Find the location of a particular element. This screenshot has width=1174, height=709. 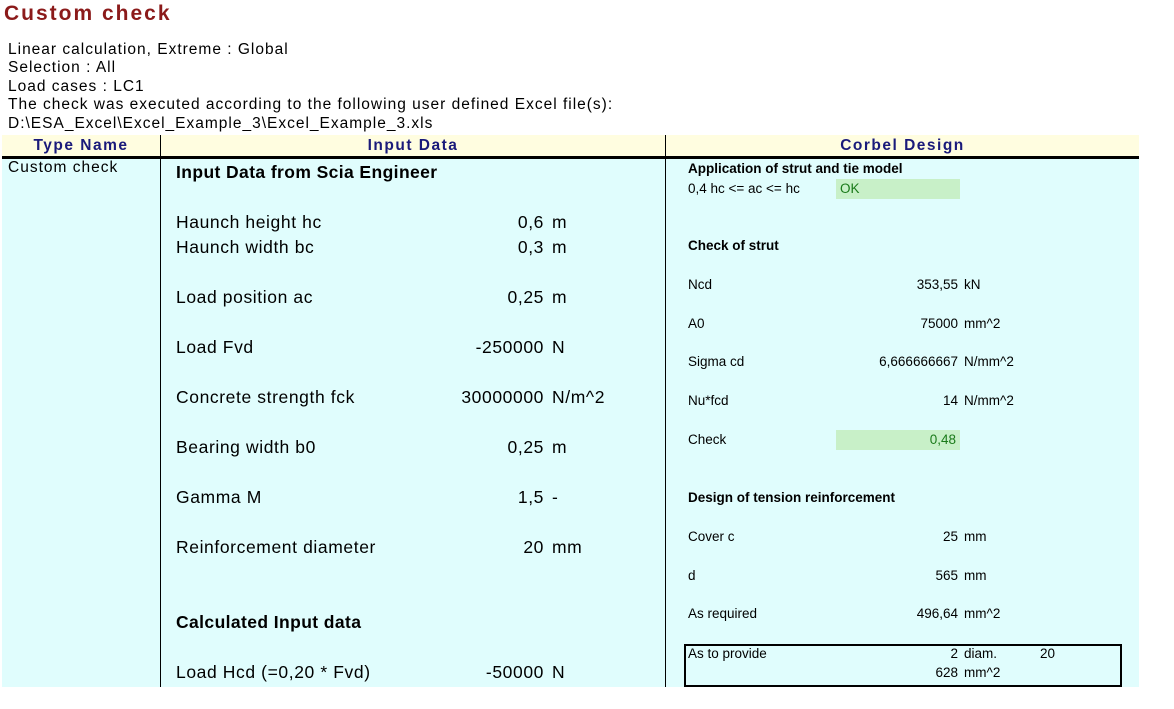

input-row-label: Concrete strength fck is located at coordinates (265, 397).